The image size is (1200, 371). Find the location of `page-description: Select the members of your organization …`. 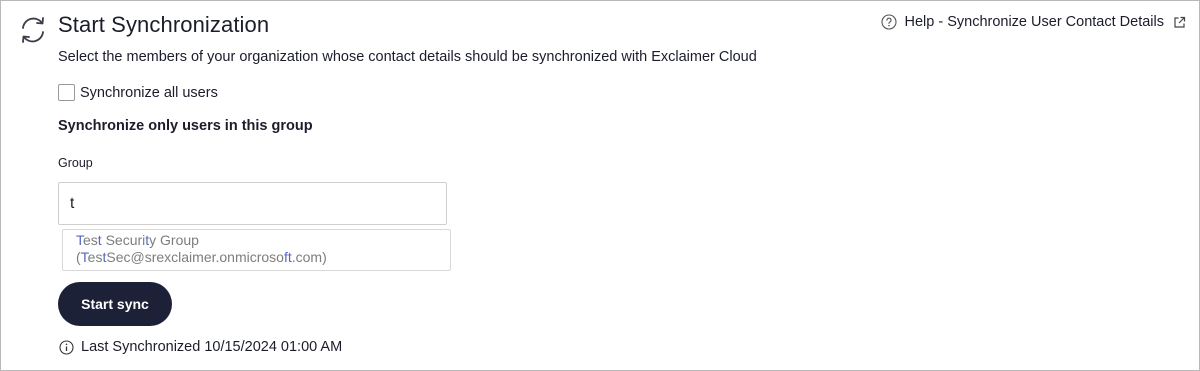

page-description: Select the members of your organization … is located at coordinates (407, 57).